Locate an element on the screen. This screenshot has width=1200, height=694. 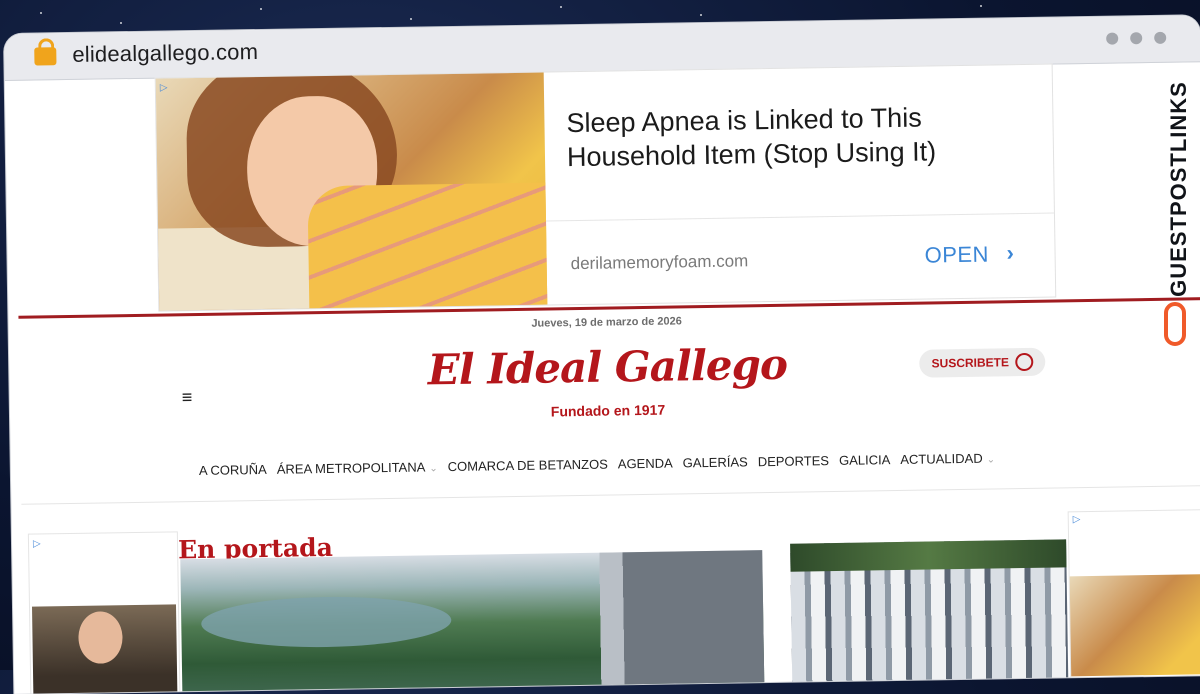
header-date: Jueves, 19 de marzo de 2026 is located at coordinates (606, 322).